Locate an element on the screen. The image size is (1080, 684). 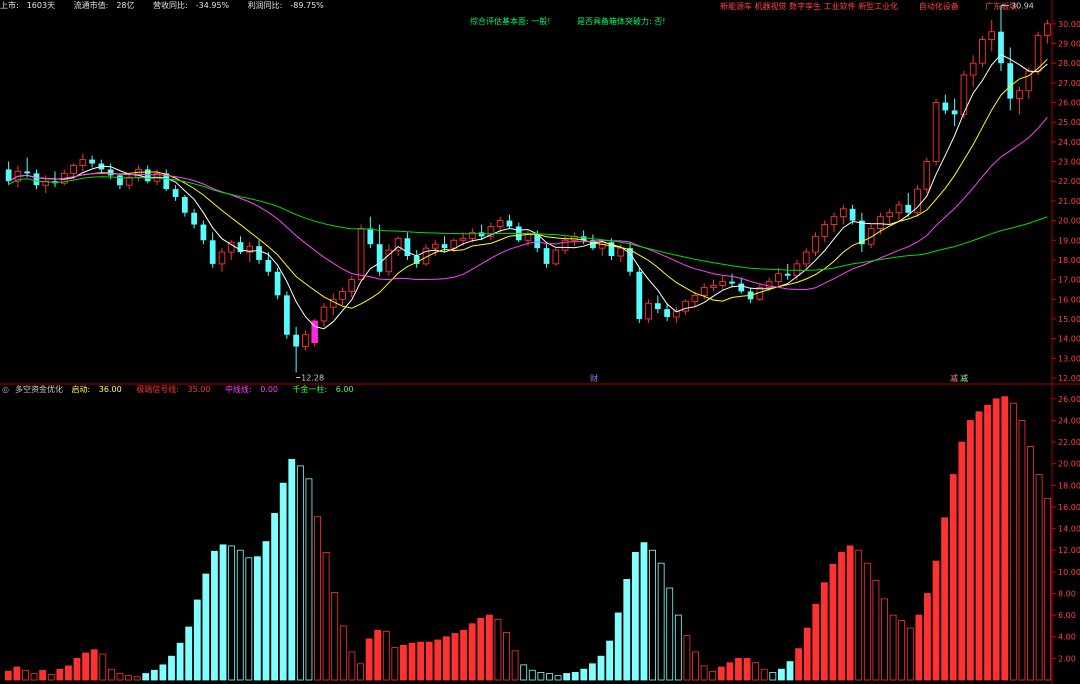
y-tick-label: 25.00 is located at coordinates (1069, 122).